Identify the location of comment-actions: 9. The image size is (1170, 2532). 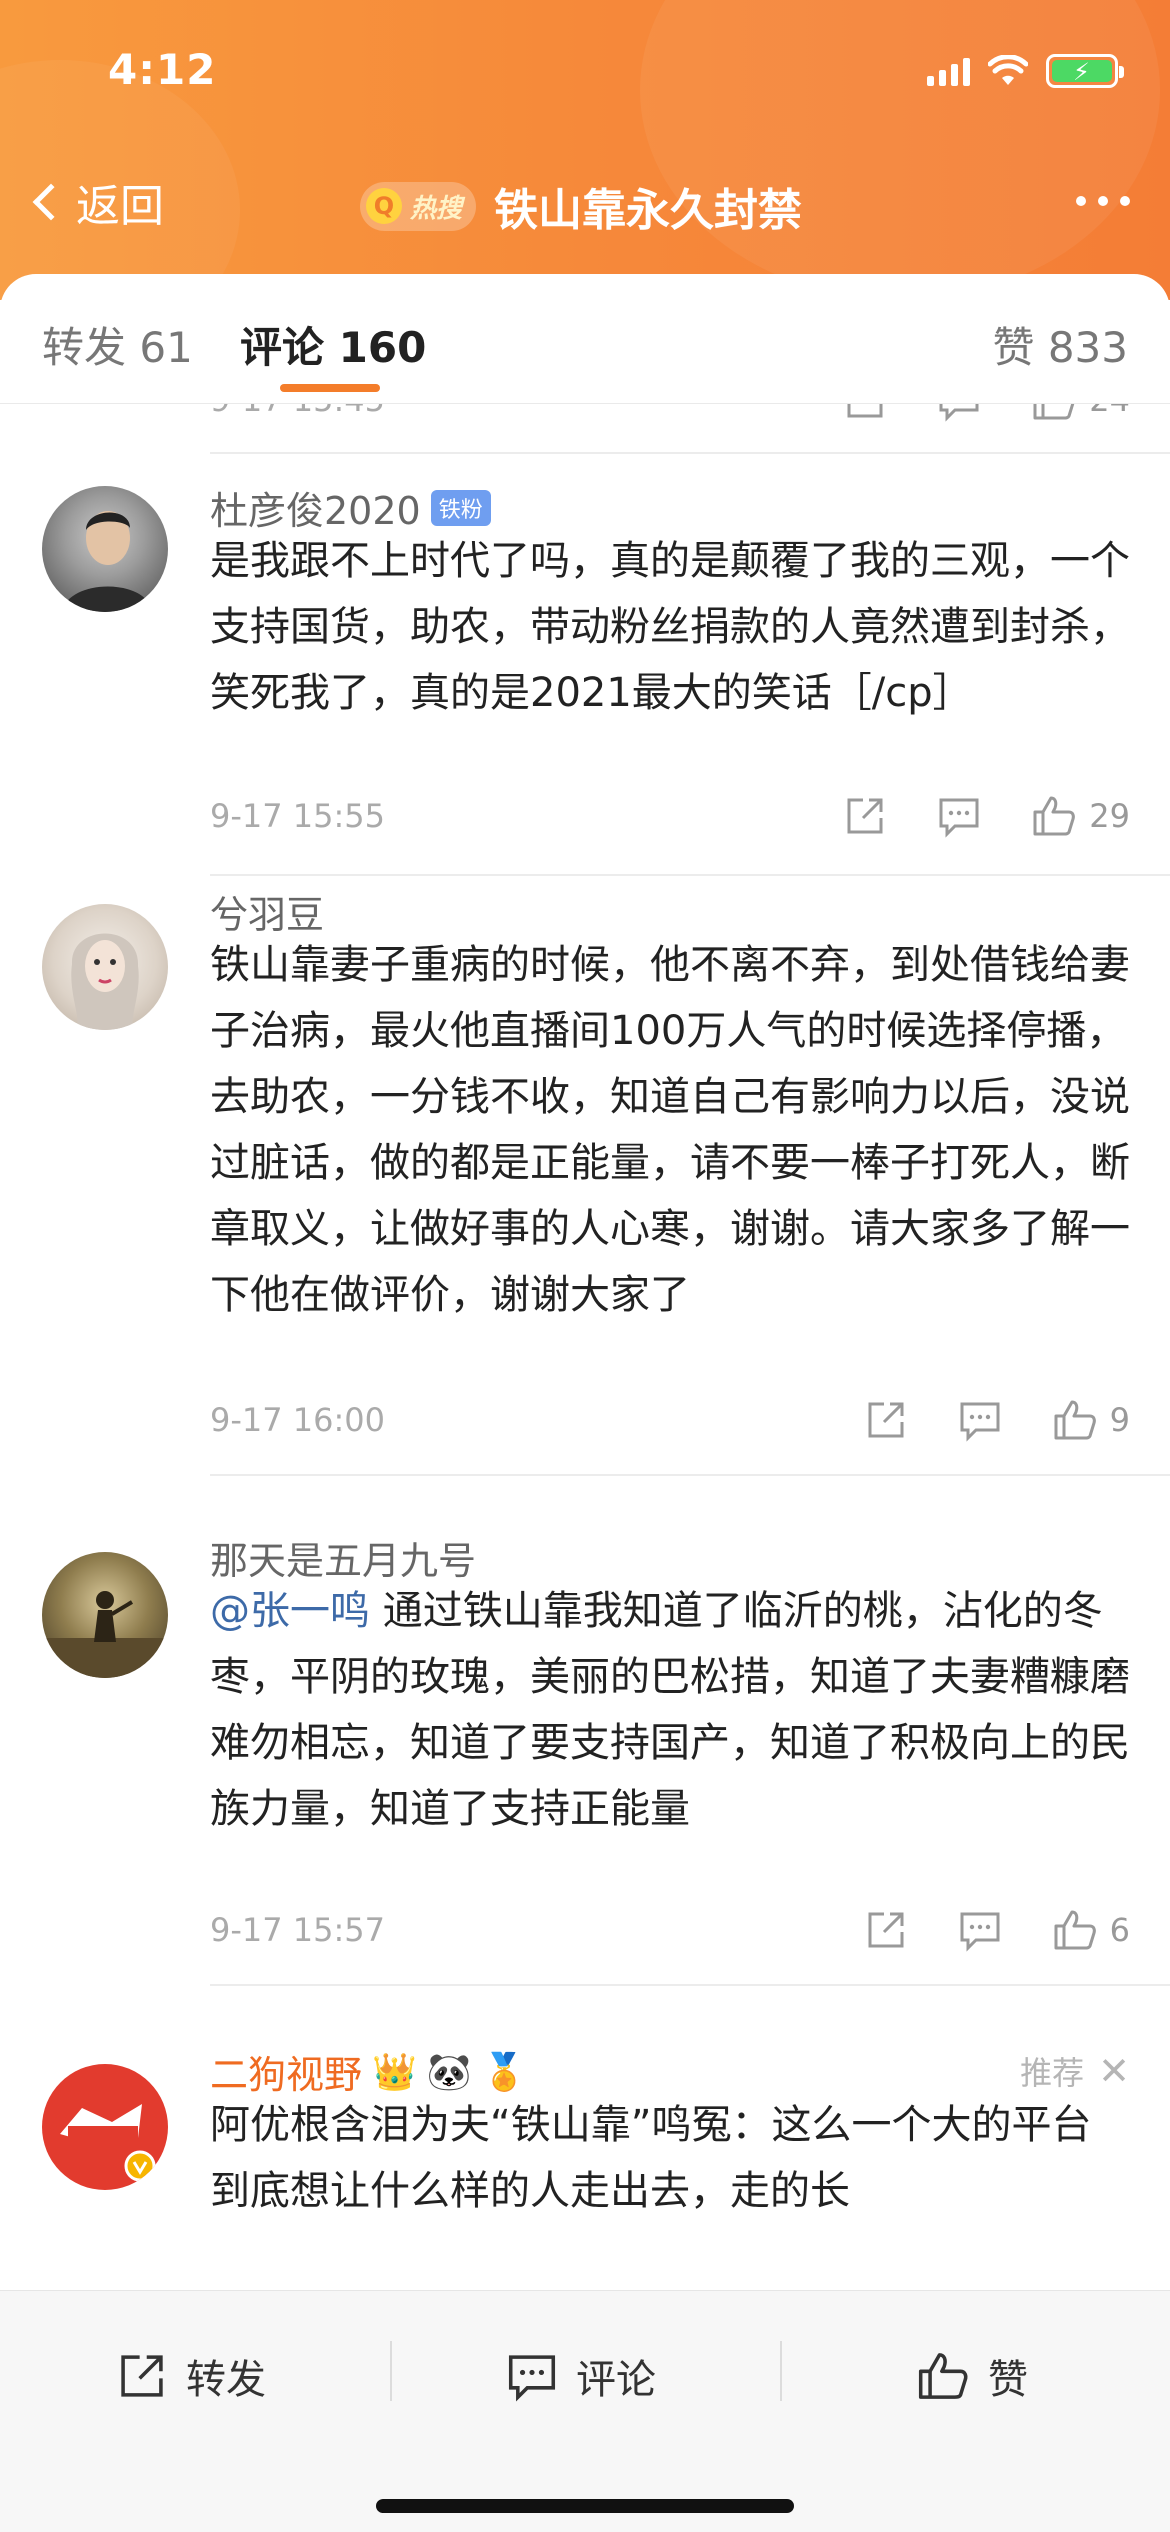
(997, 1420).